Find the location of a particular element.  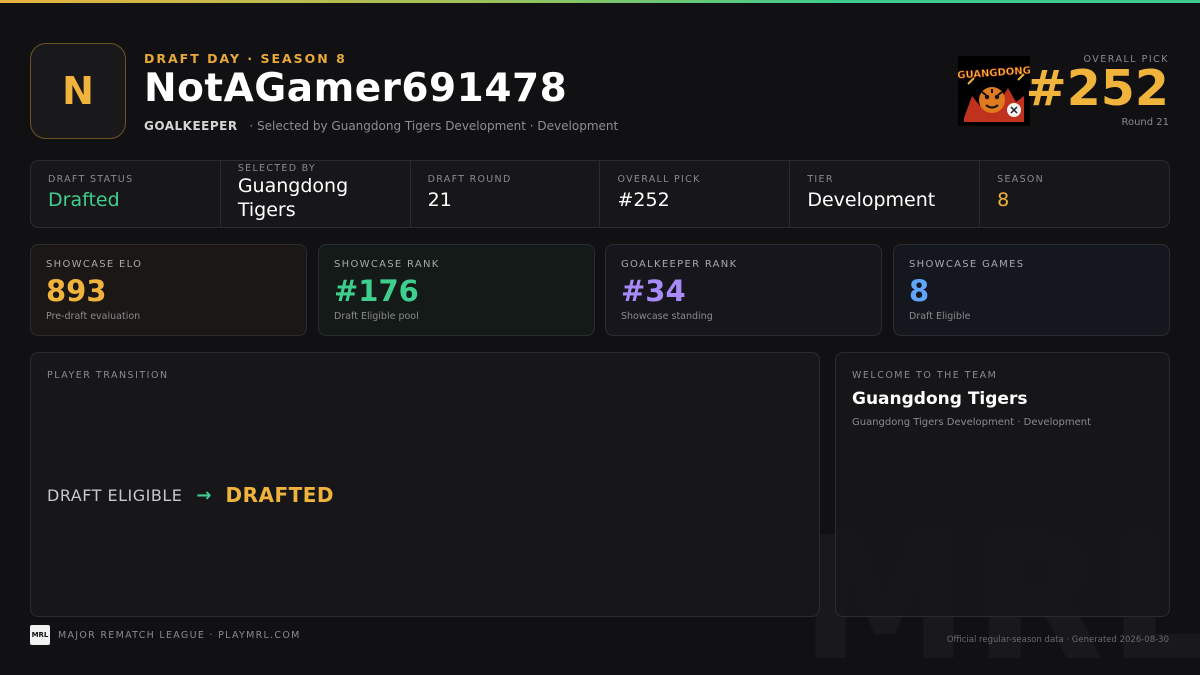

footer-league-text: MAJOR REMATCH LEAGUE · PLAYMRL.COM is located at coordinates (179, 635).